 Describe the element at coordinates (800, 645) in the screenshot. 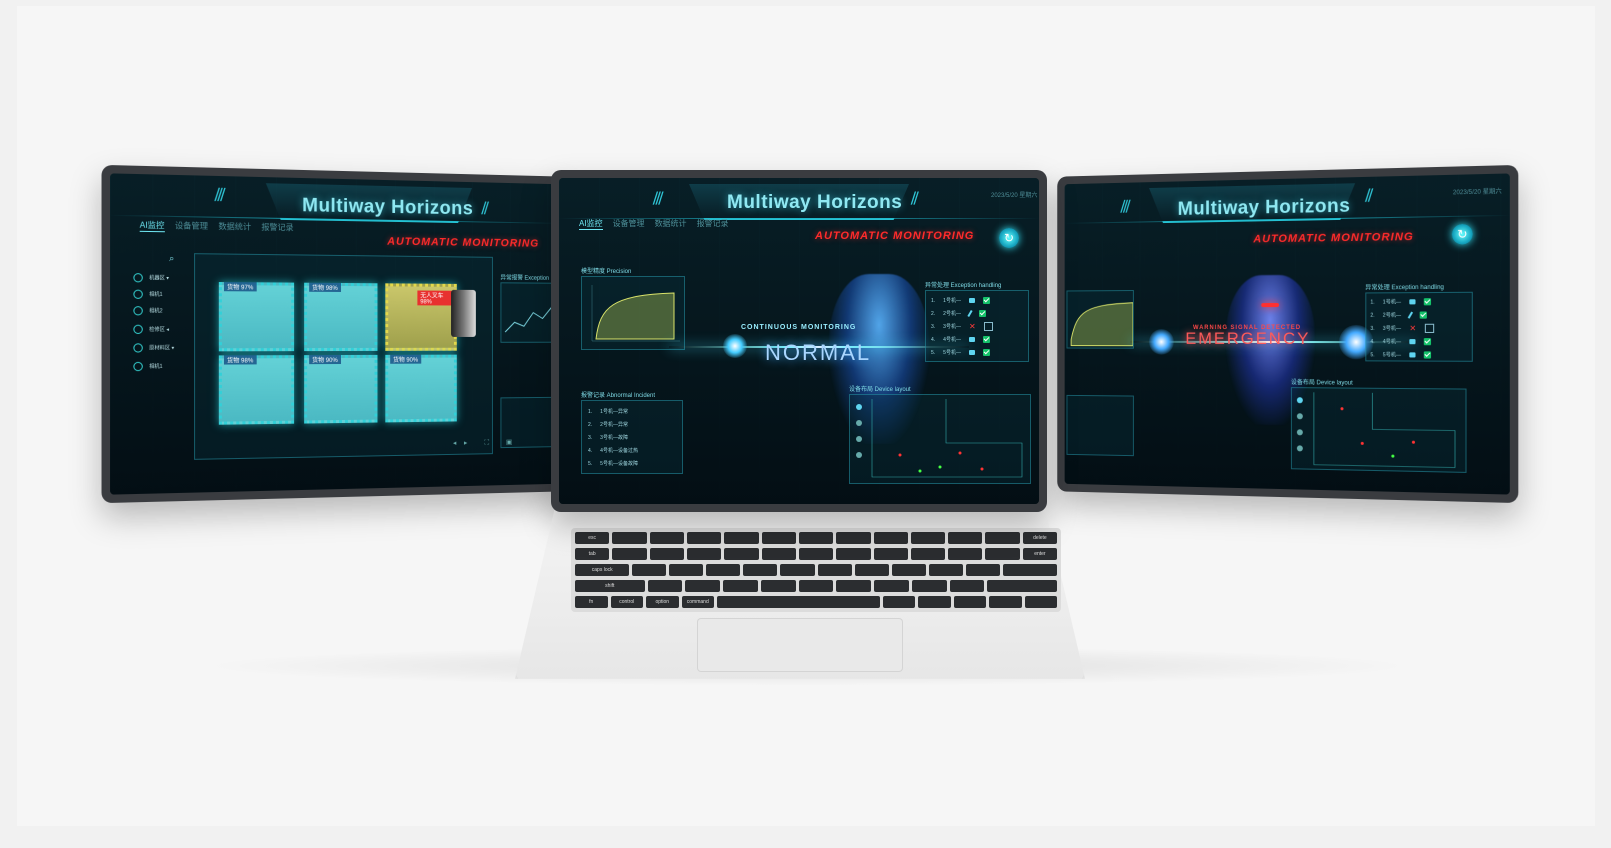

I see `trackpad` at that location.